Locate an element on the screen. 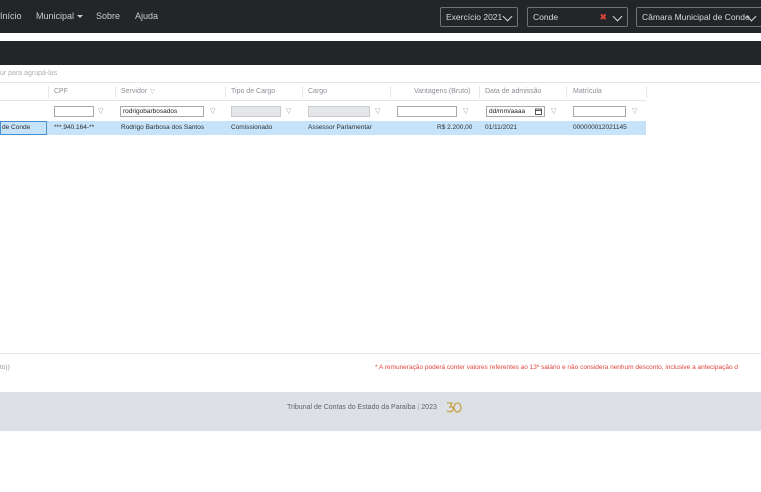  footer-year: 2023 is located at coordinates (429, 407).